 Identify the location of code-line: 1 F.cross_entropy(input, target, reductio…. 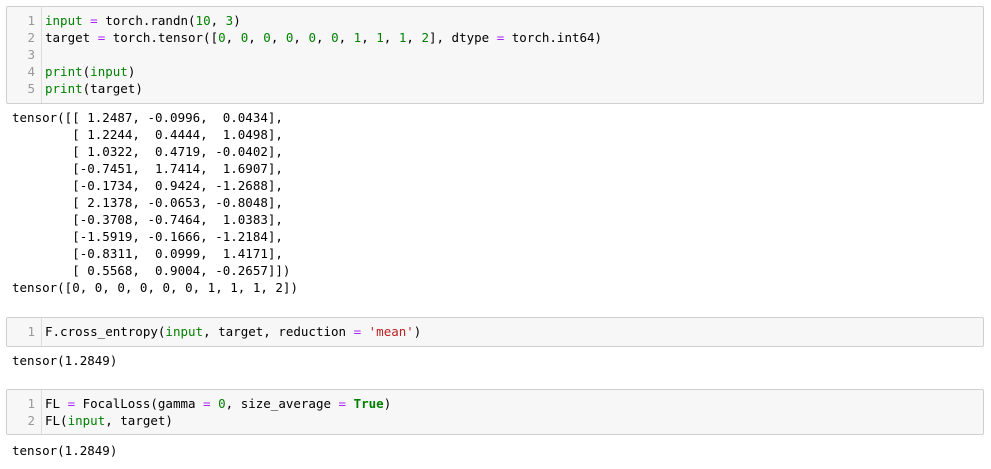
(495, 331).